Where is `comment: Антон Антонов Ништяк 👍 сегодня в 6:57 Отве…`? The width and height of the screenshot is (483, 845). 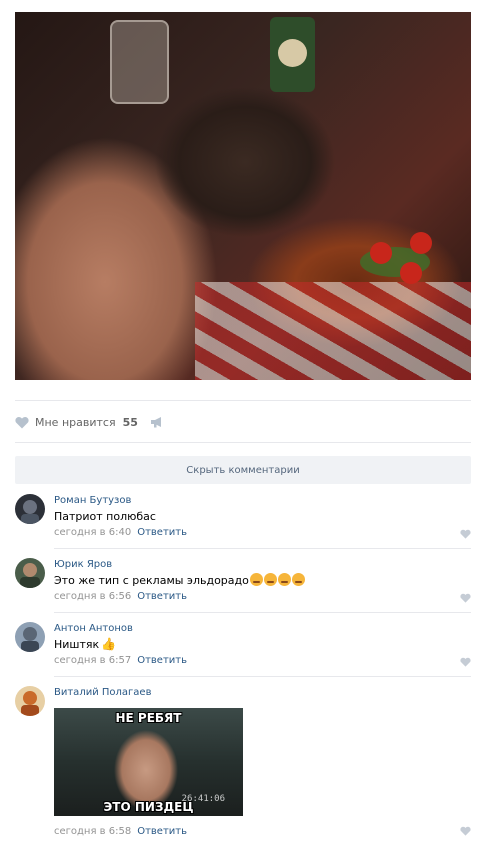 comment: Антон Антонов Ништяк 👍 сегодня в 6:57 Отве… is located at coordinates (243, 648).